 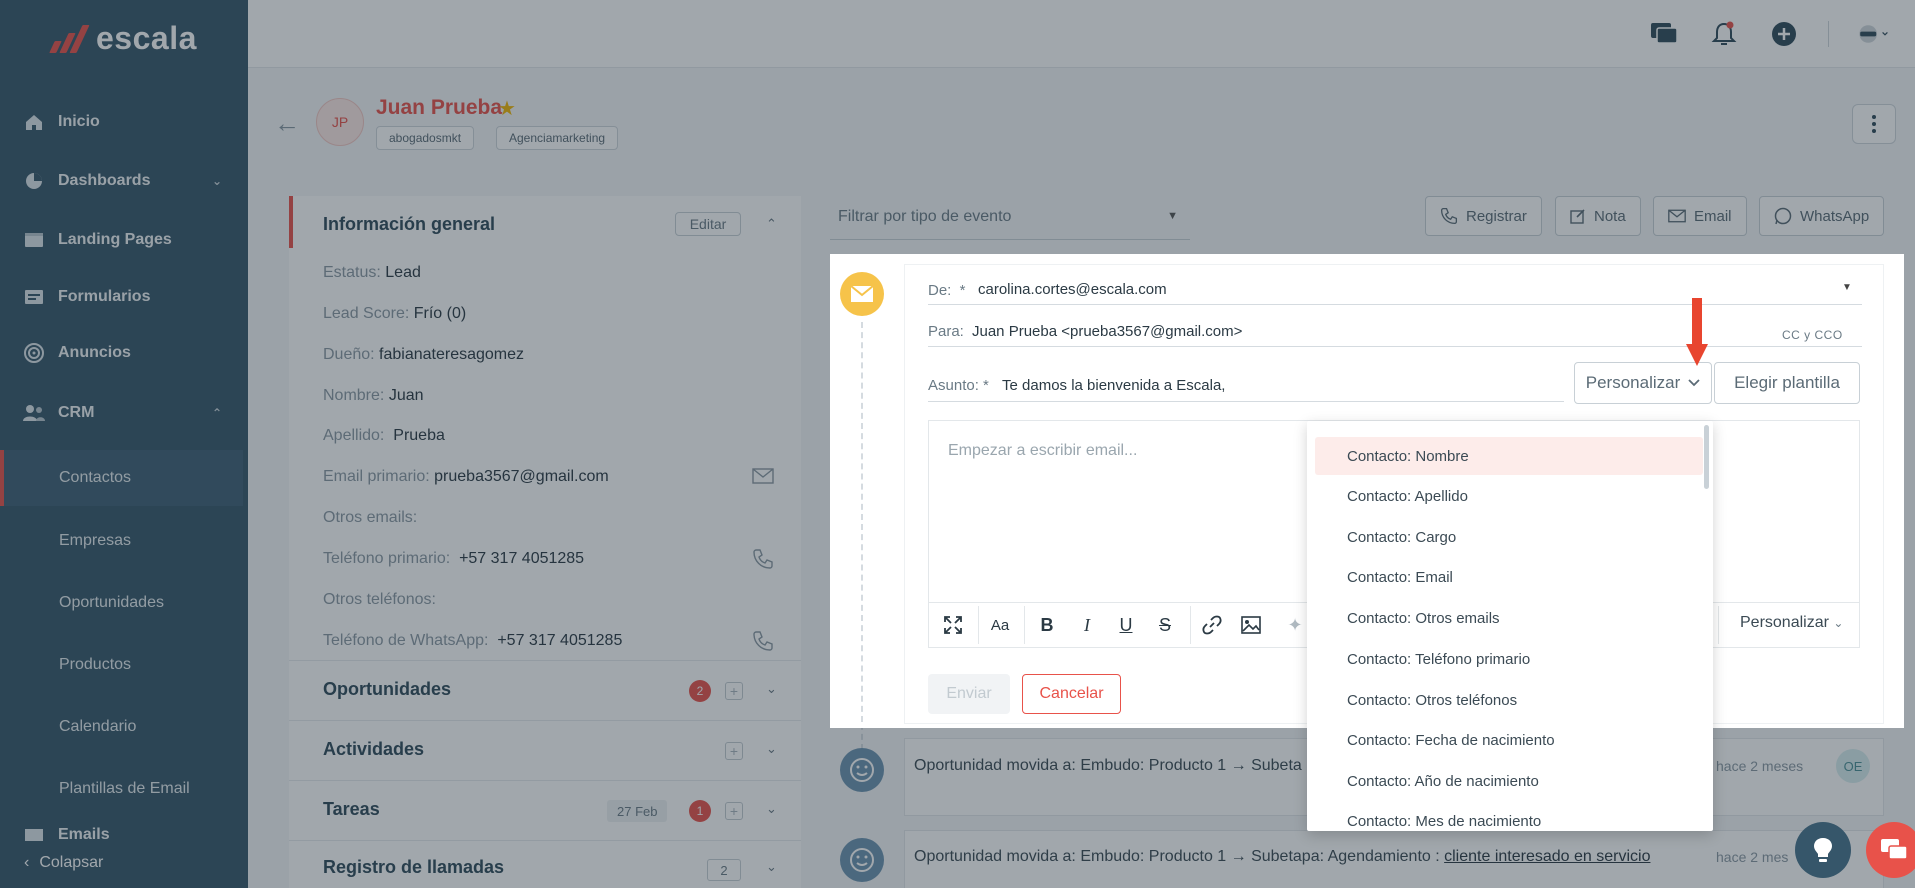 What do you see at coordinates (1126, 625) in the screenshot?
I see `underline-icon: U` at bounding box center [1126, 625].